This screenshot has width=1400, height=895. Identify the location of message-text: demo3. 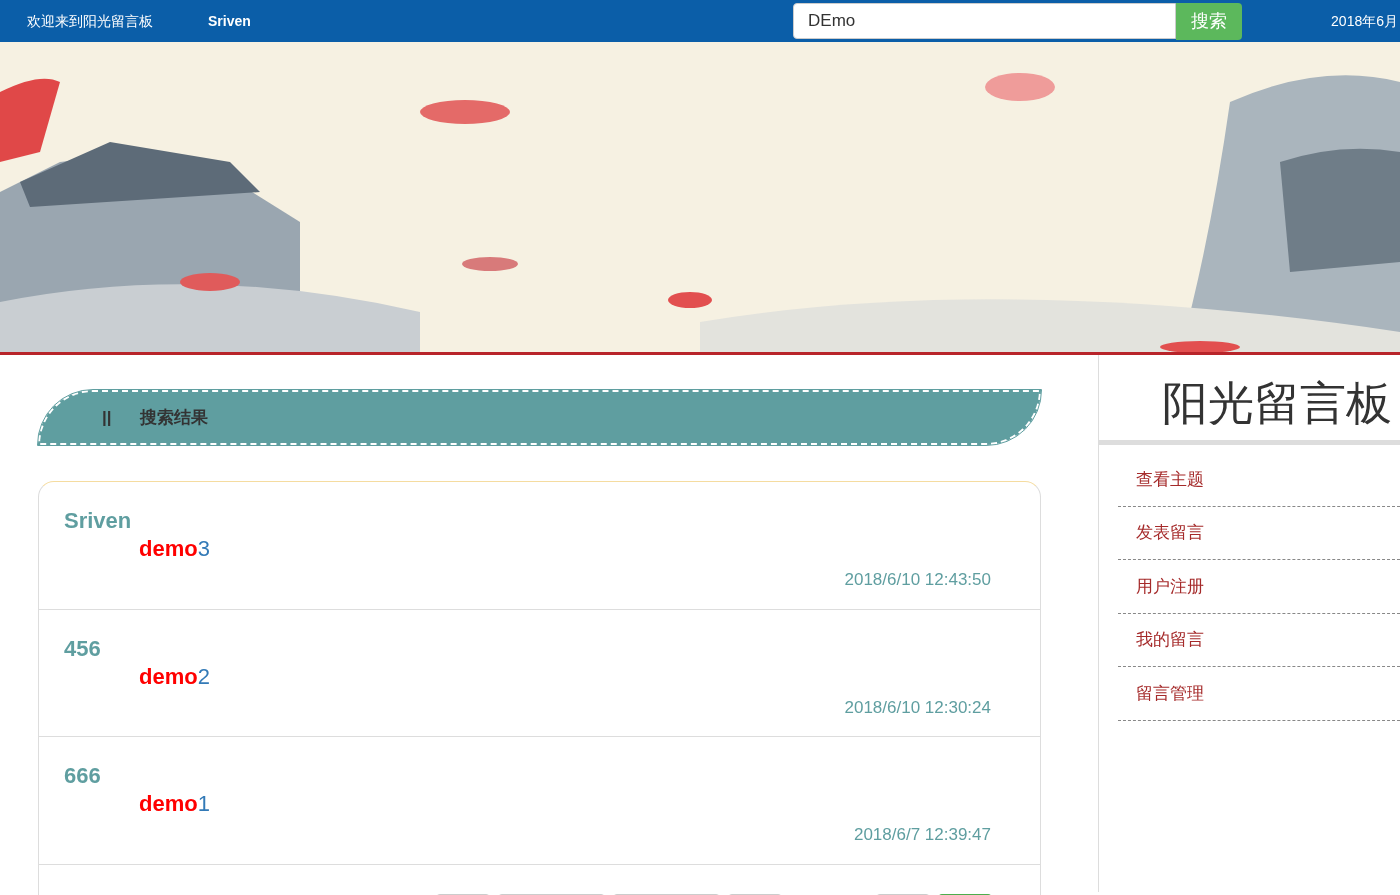
(174, 549).